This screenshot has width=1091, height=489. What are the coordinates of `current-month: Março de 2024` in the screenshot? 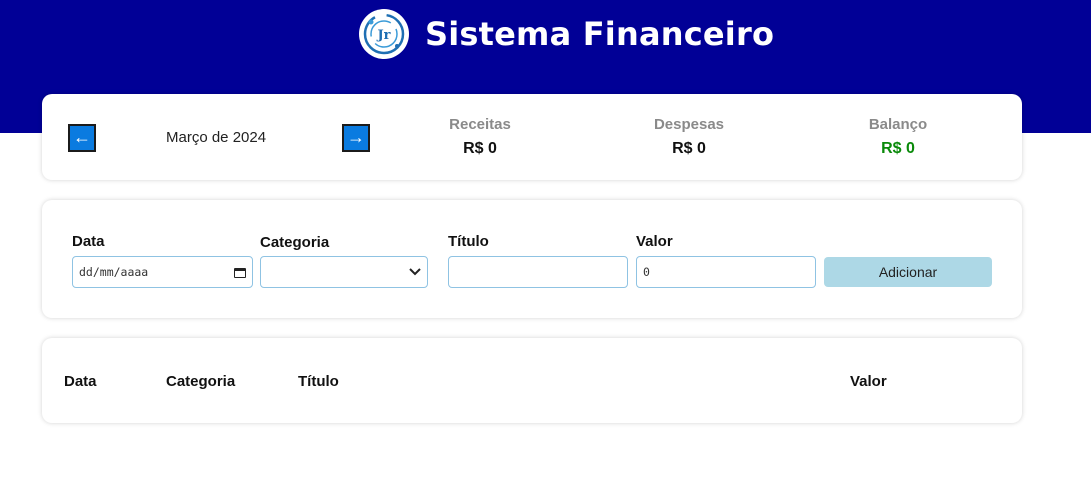 It's located at (216, 137).